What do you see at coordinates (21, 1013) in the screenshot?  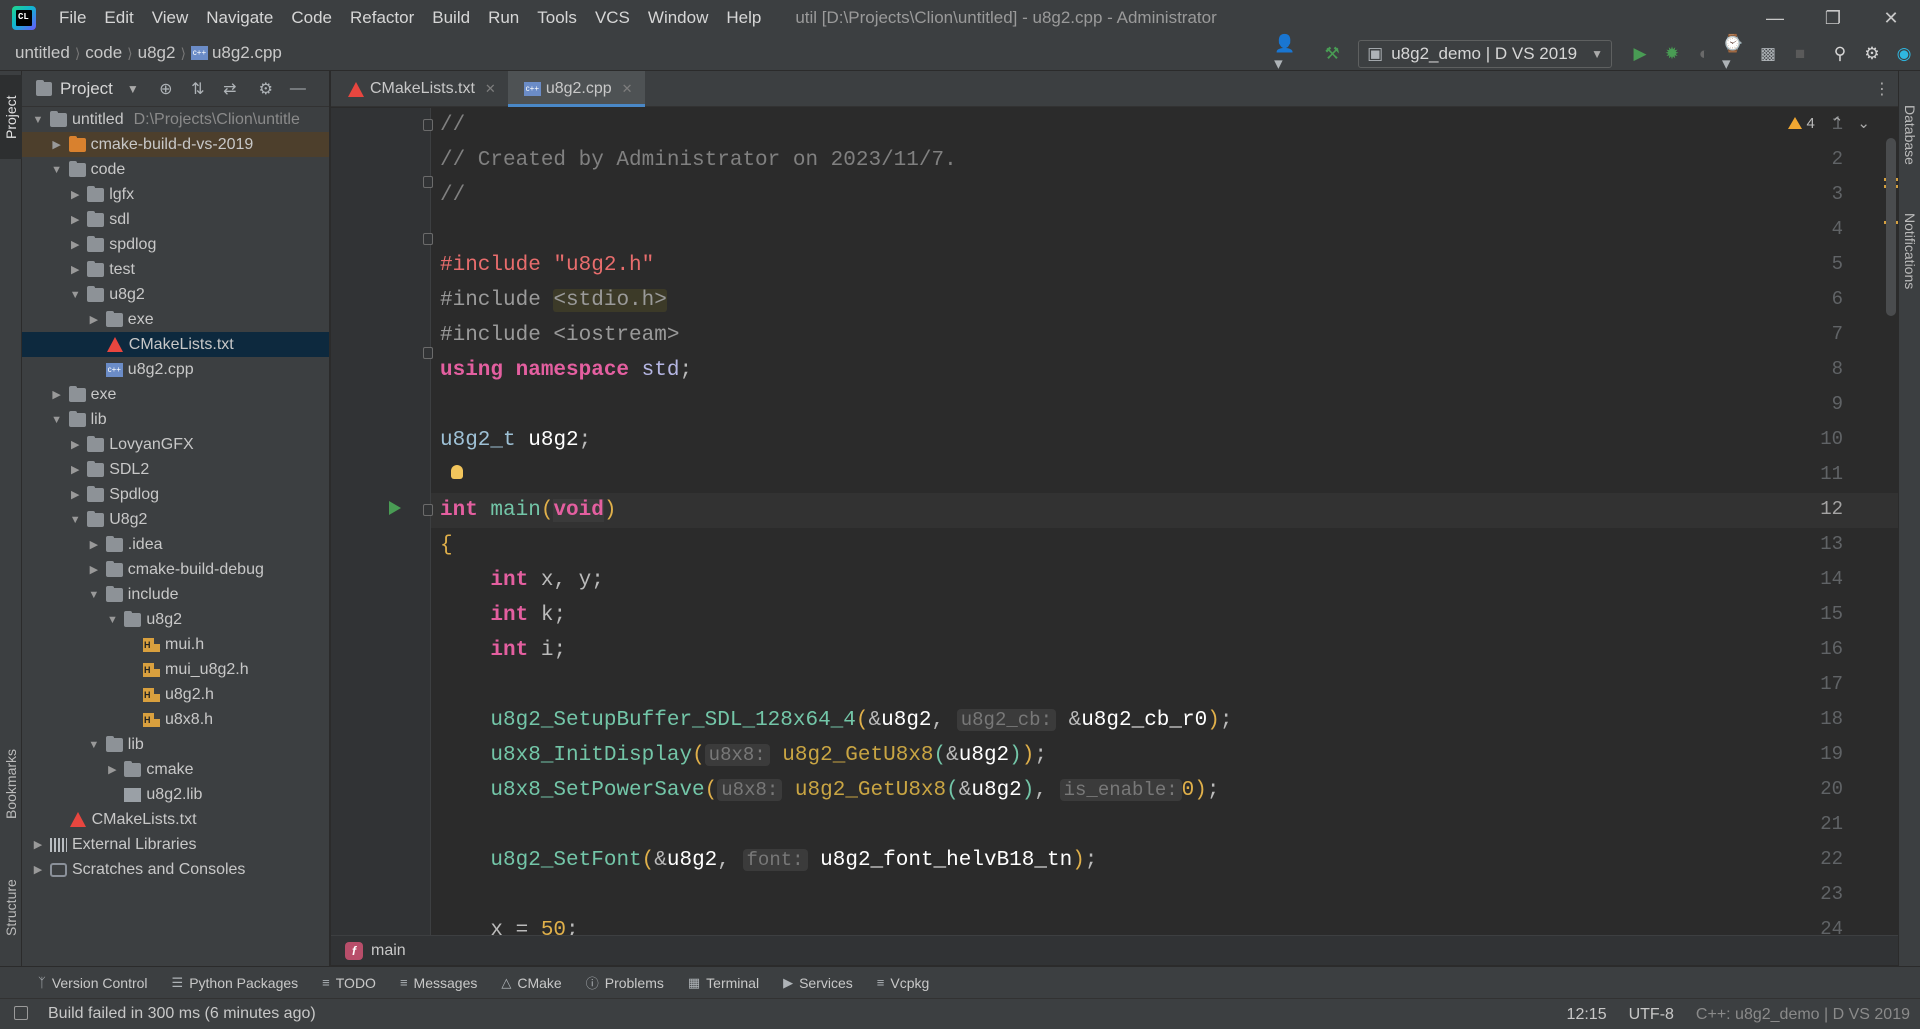 I see `toggle-tool-windows-icon` at bounding box center [21, 1013].